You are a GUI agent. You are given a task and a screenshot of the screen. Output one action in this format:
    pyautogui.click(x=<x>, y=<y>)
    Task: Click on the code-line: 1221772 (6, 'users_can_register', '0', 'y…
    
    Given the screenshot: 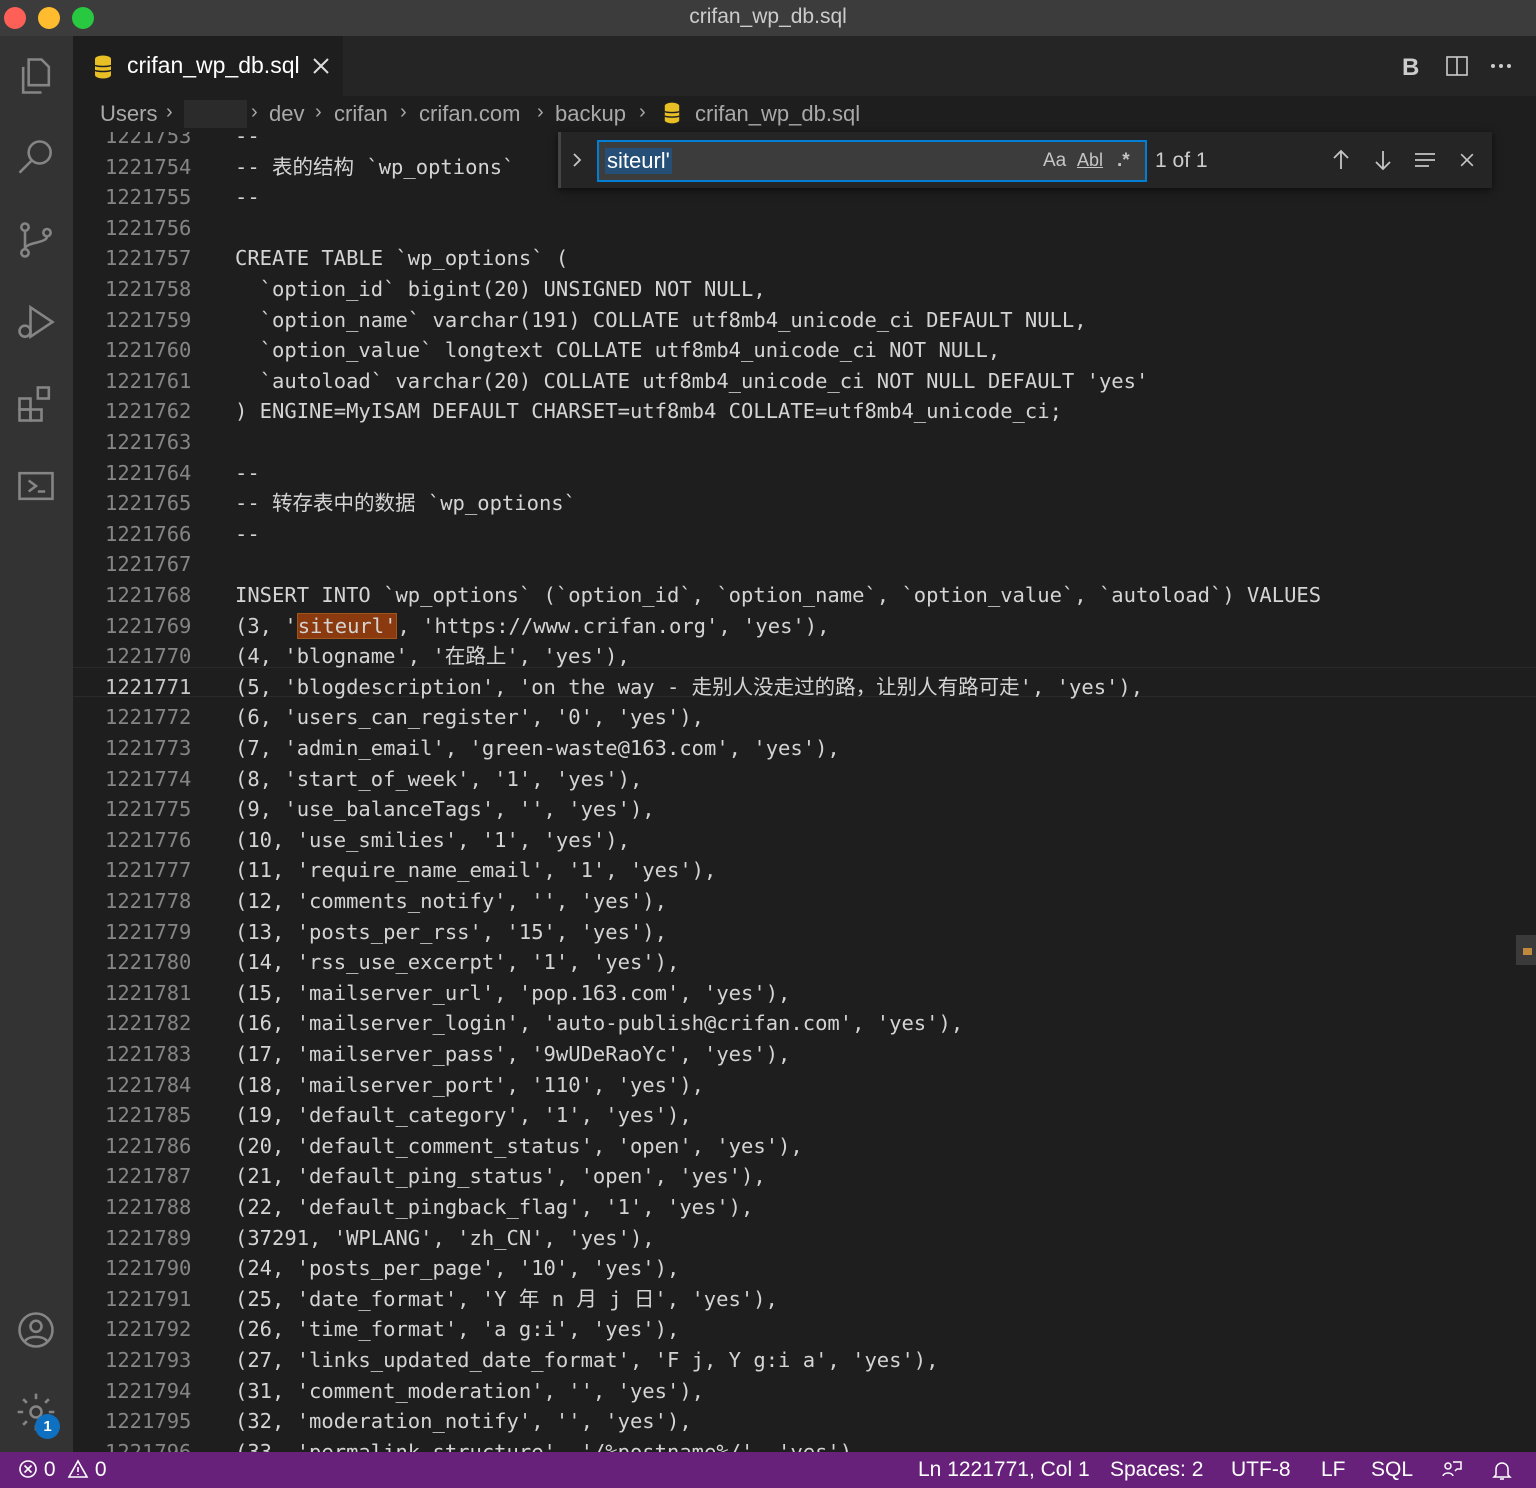 What is the action you would take?
    pyautogui.click(x=804, y=717)
    